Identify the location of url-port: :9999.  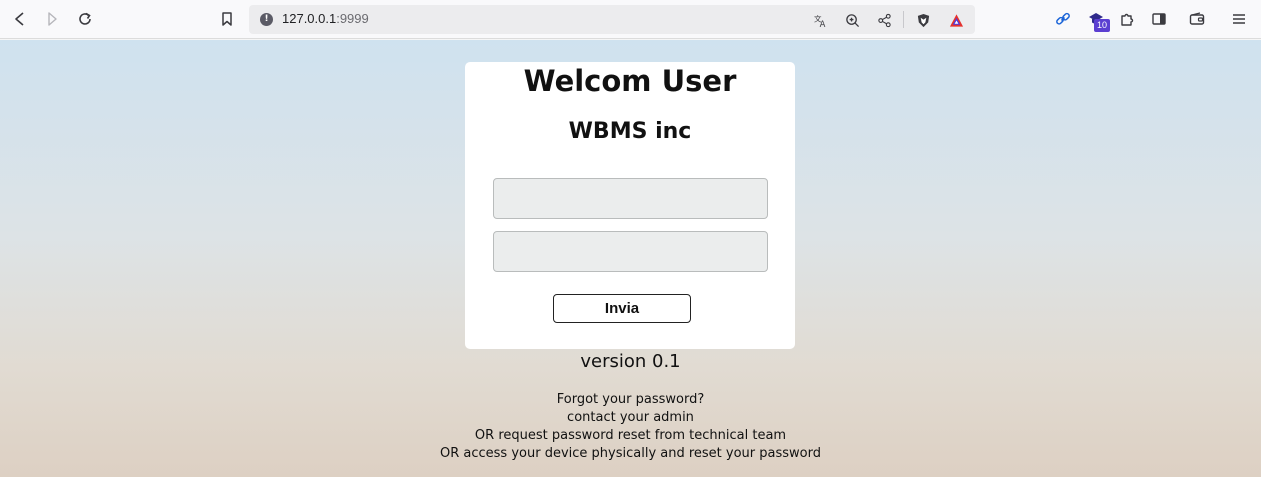
(352, 18).